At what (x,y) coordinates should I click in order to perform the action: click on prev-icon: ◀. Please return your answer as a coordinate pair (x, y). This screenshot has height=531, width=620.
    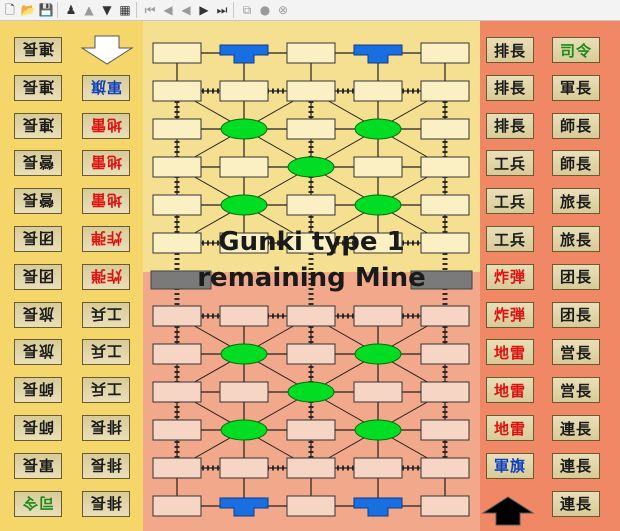
    Looking at the image, I should click on (168, 10).